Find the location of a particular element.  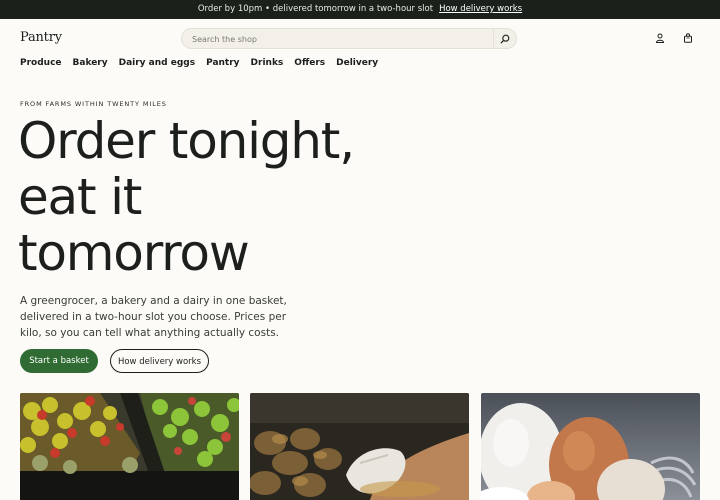

eggs-photo is located at coordinates (590, 446).